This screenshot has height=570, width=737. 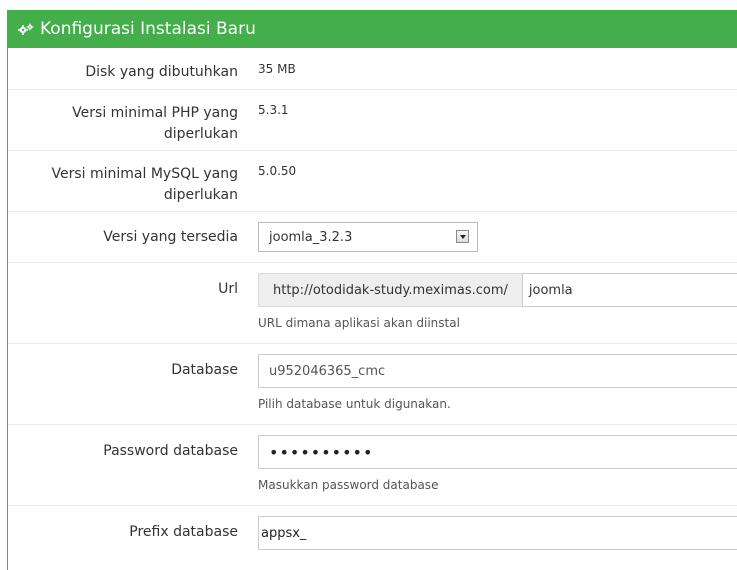 What do you see at coordinates (359, 323) in the screenshot?
I see `url-help-text: URL dimana aplikasi akan diinstal` at bounding box center [359, 323].